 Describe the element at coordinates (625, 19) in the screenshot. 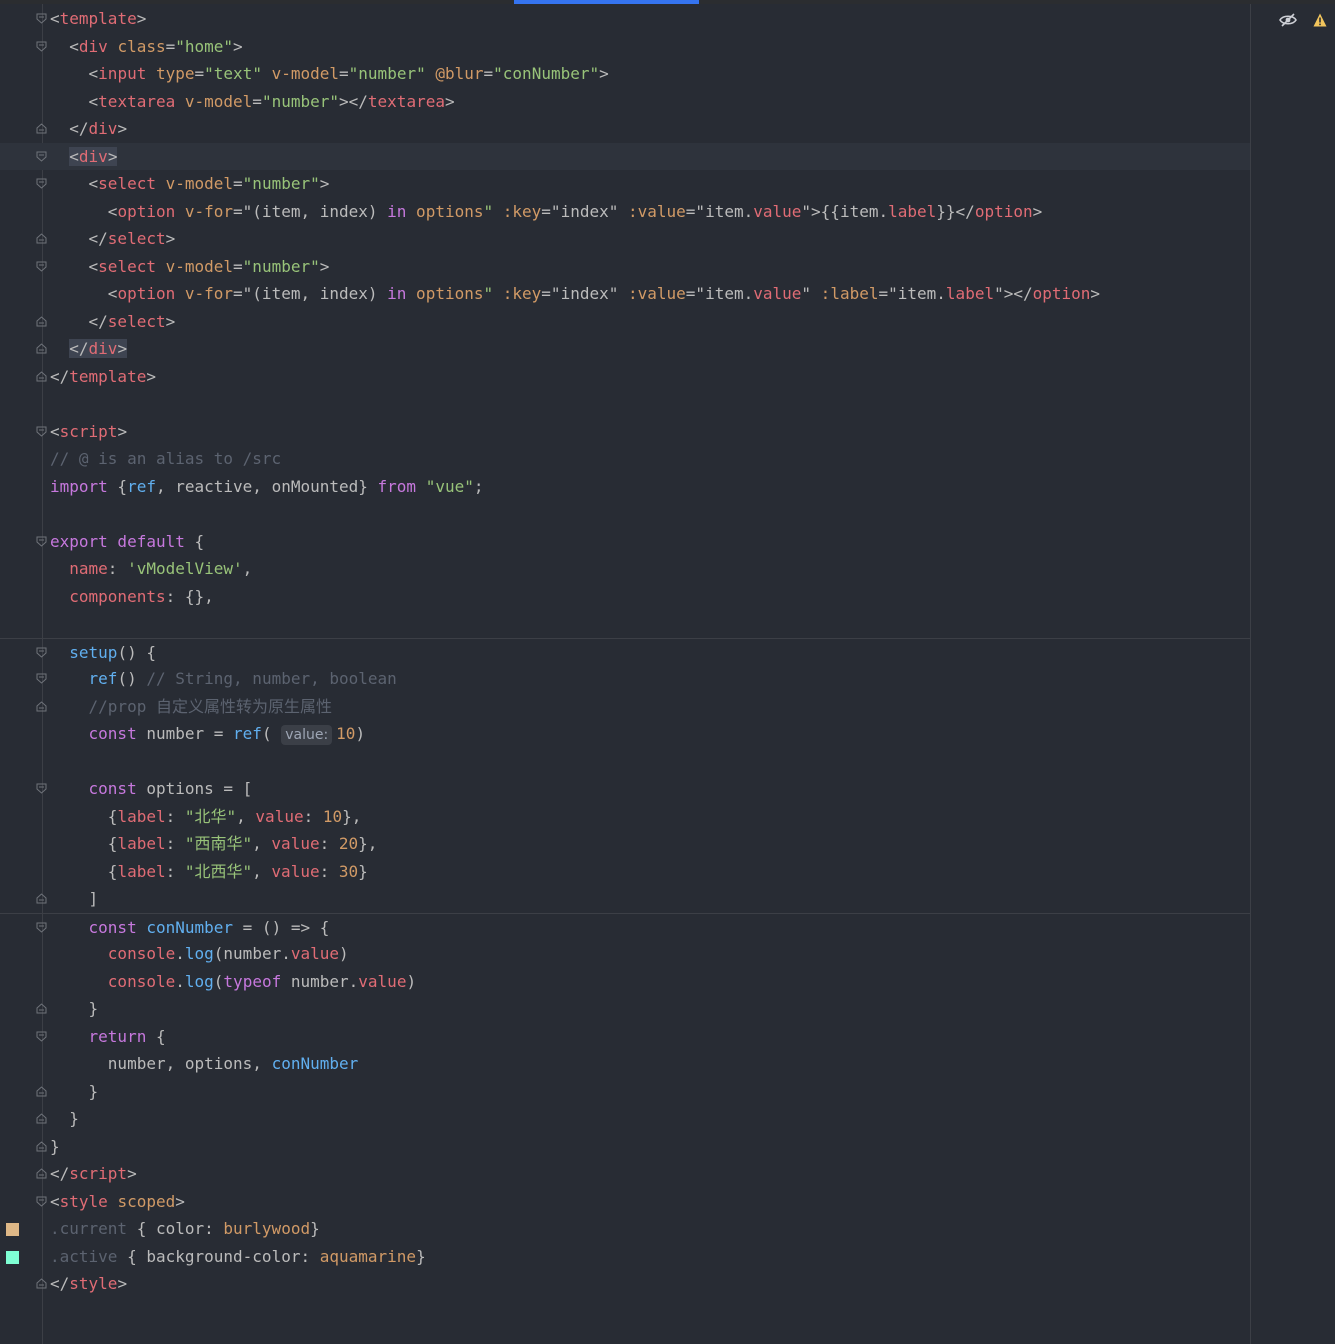

I see `code-line: <template>` at that location.